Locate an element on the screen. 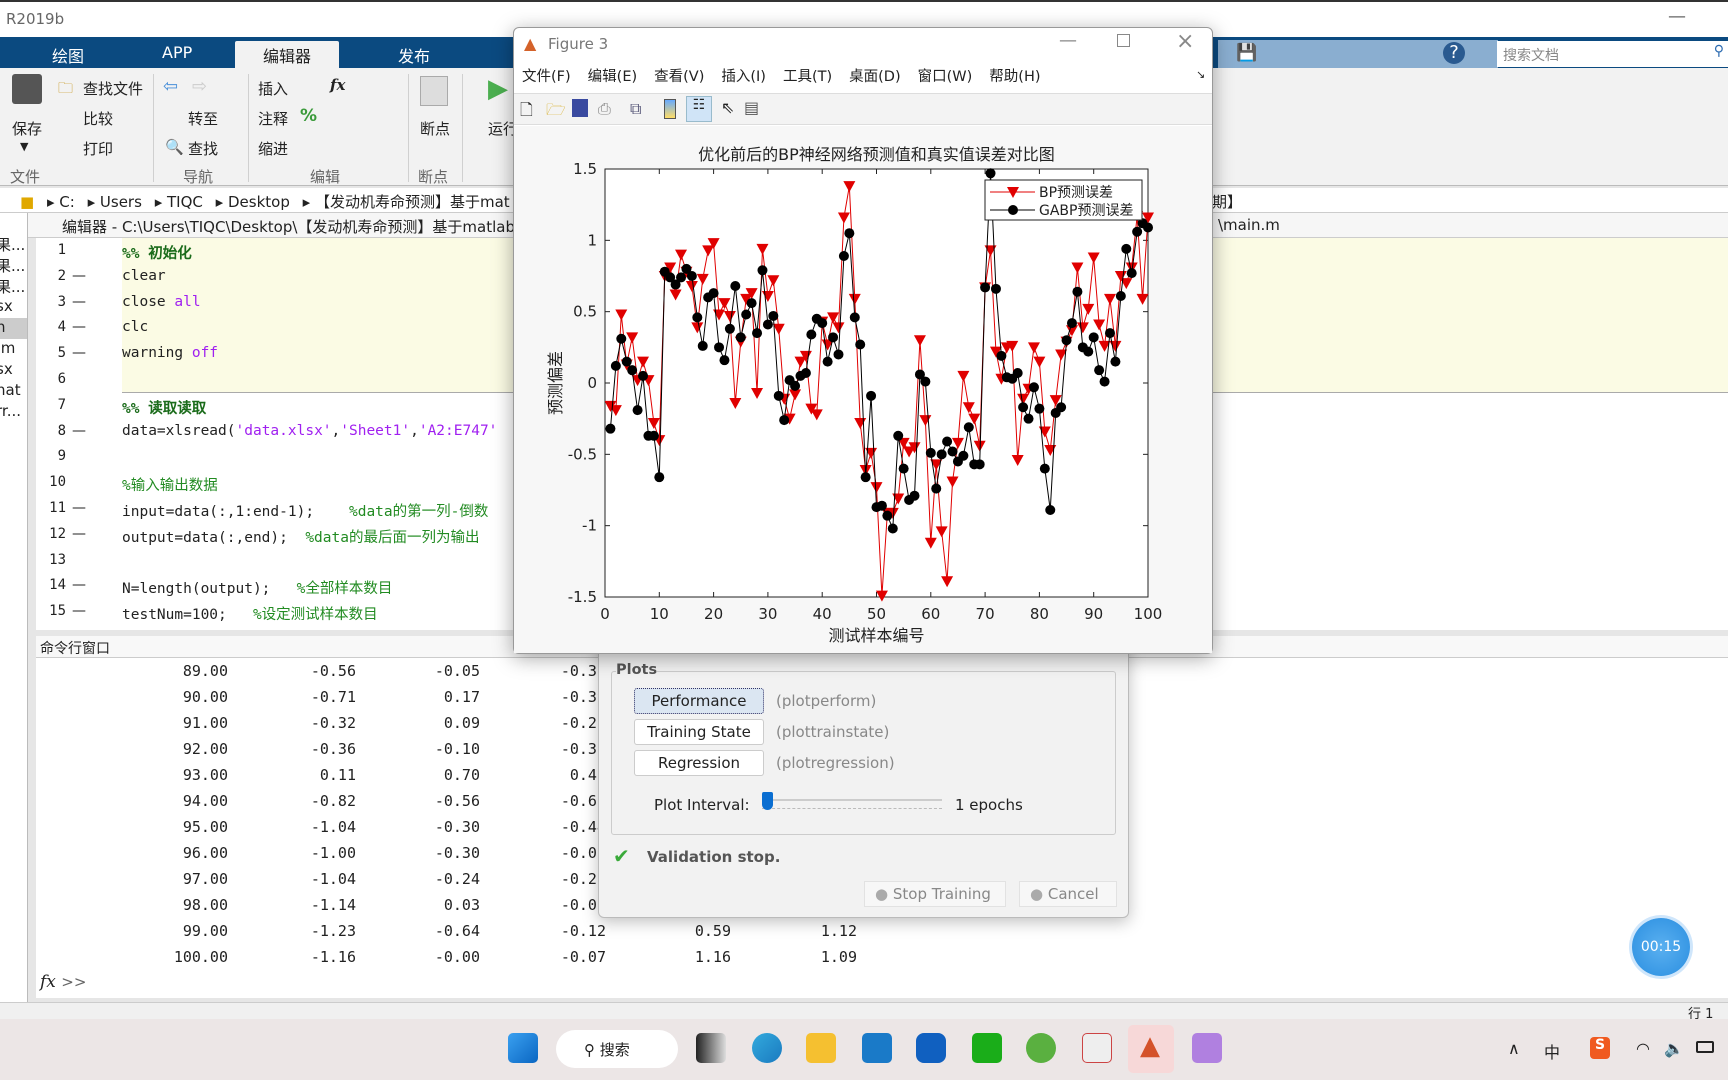  path-segment: ▸ Users is located at coordinates (115, 202).